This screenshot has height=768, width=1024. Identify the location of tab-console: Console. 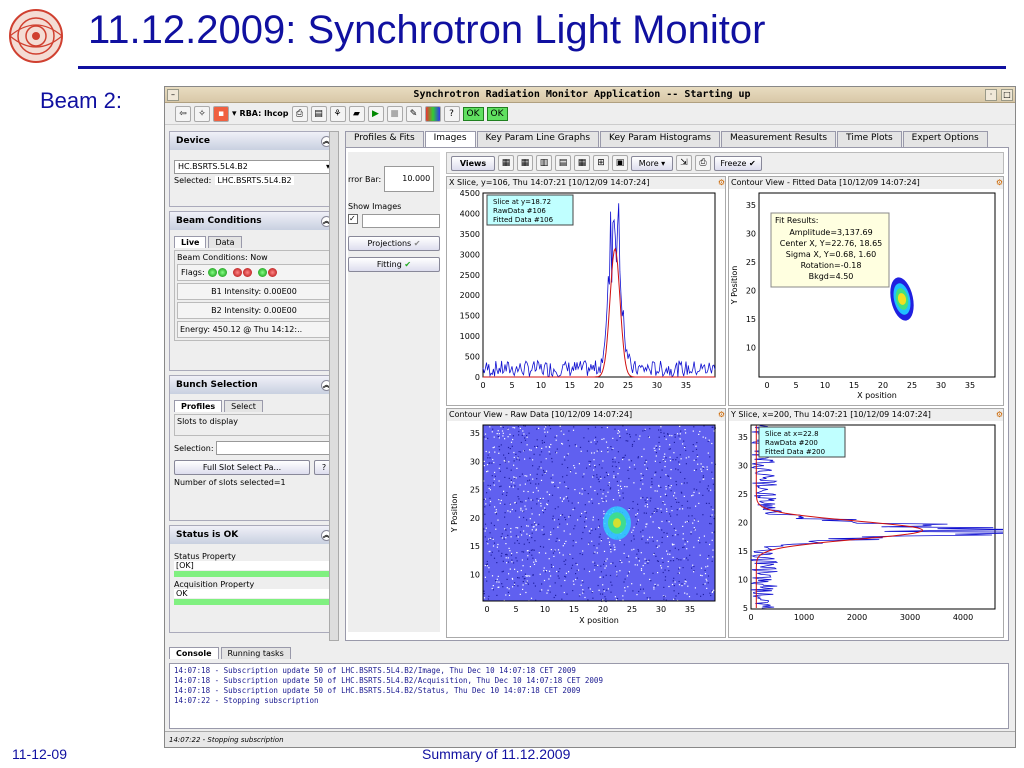
(194, 653).